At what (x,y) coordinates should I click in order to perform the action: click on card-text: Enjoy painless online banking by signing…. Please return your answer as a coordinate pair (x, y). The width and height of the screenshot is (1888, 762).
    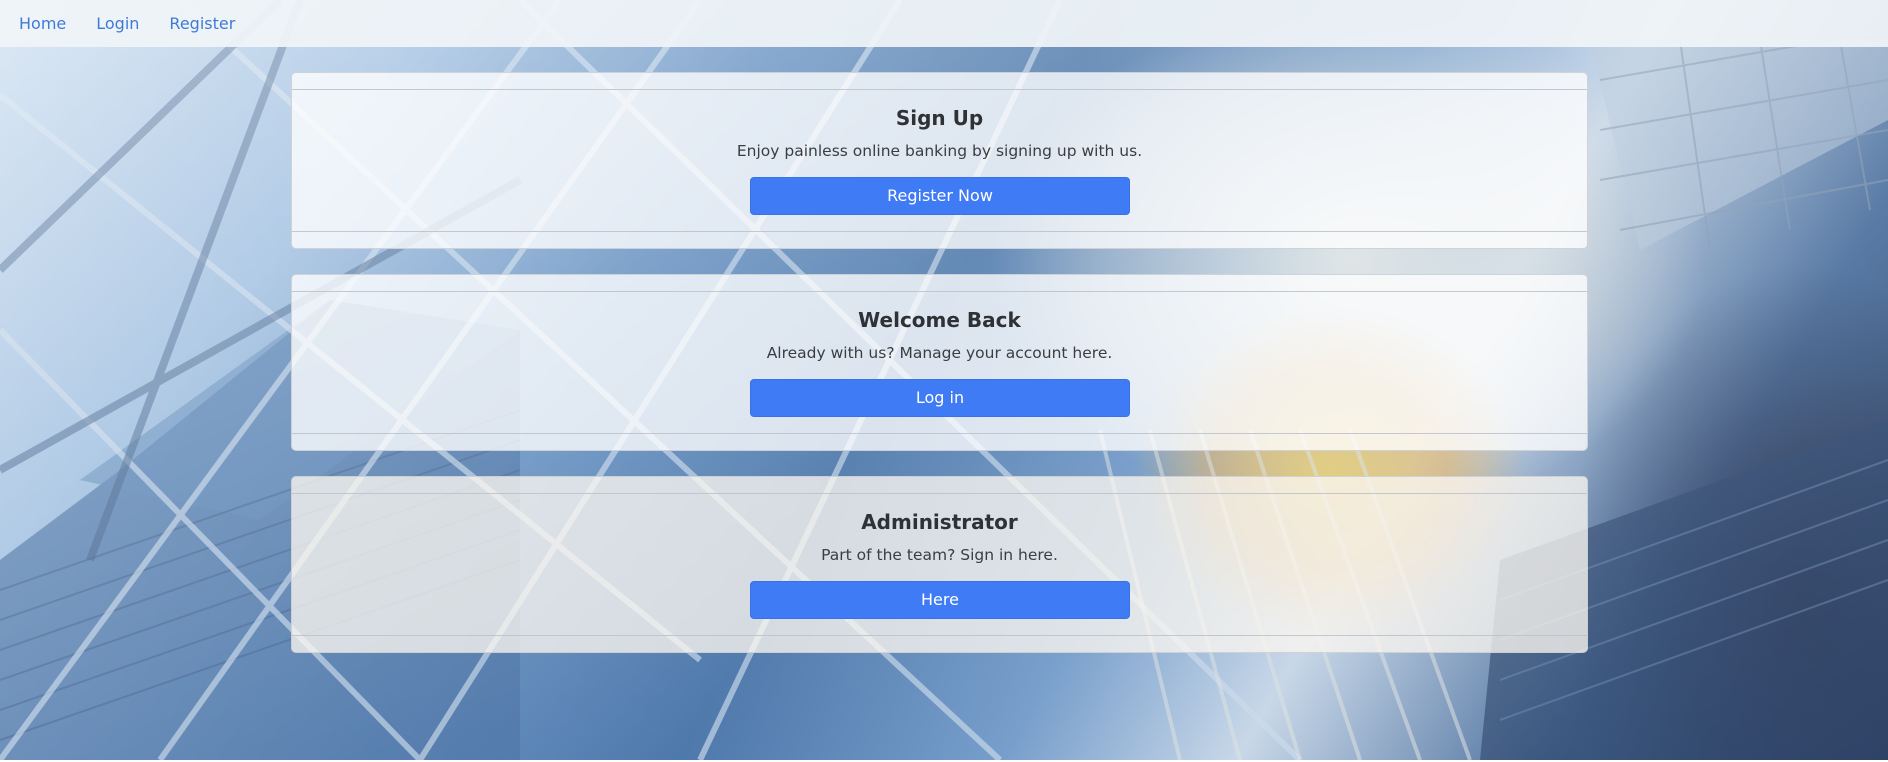
    Looking at the image, I should click on (939, 151).